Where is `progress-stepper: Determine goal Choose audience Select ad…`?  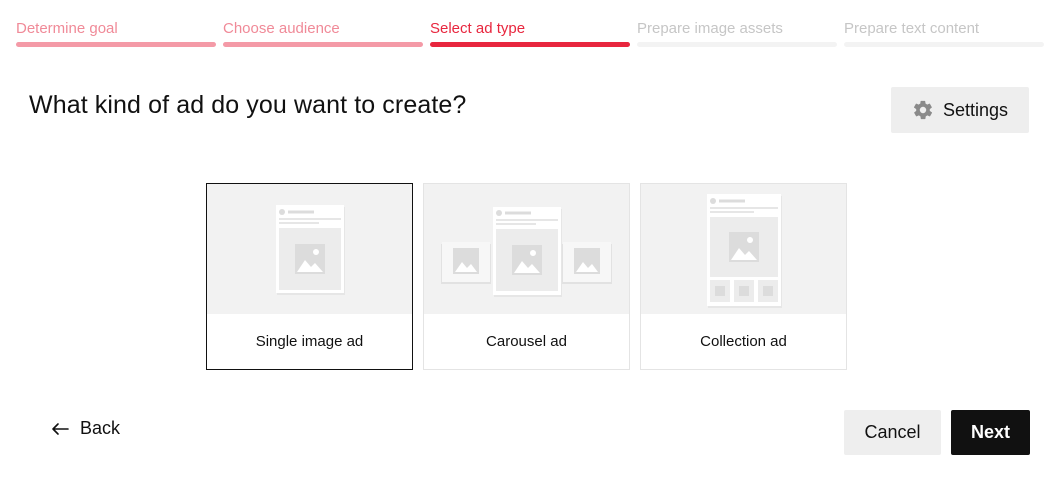 progress-stepper: Determine goal Choose audience Select ad… is located at coordinates (530, 33).